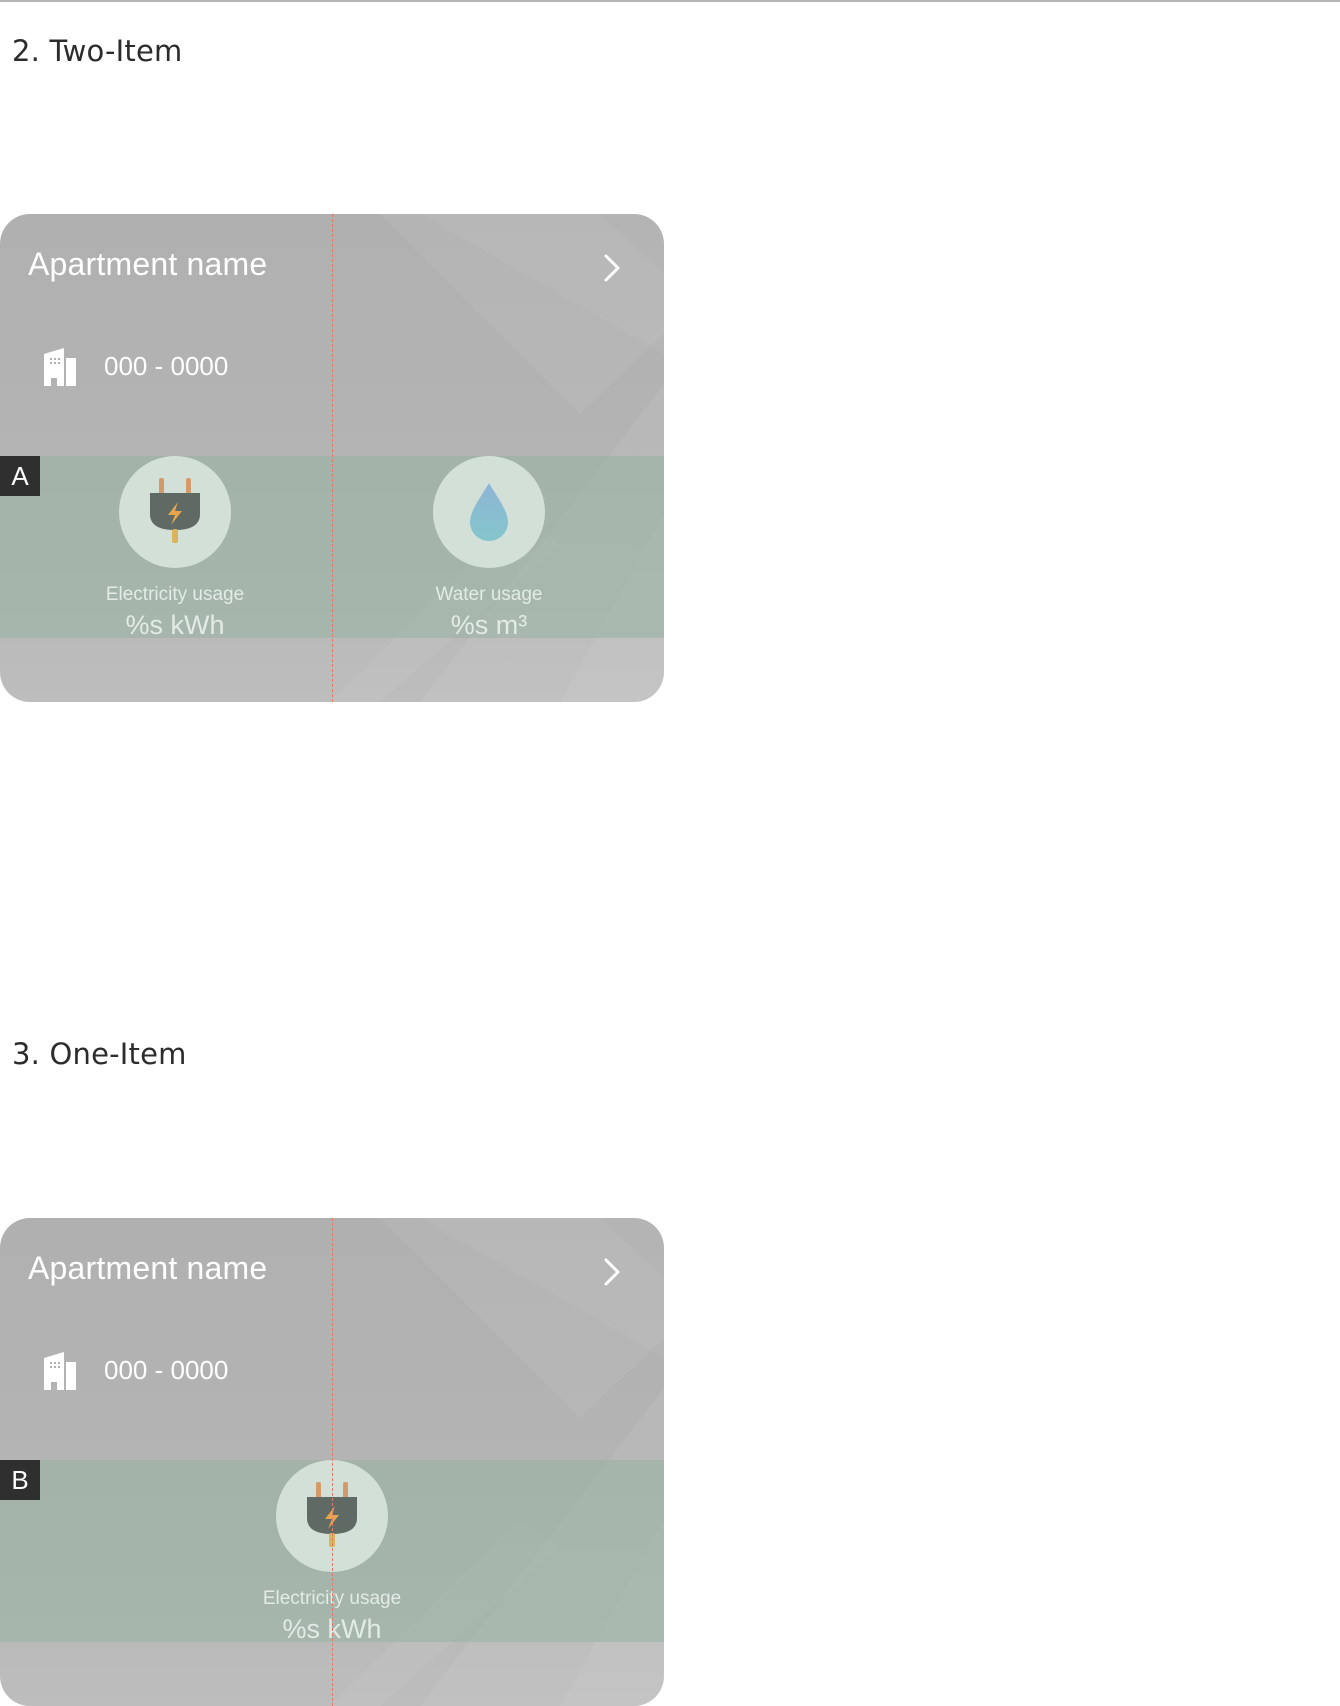  What do you see at coordinates (489, 594) in the screenshot?
I see `water-usage-label: Water usage` at bounding box center [489, 594].